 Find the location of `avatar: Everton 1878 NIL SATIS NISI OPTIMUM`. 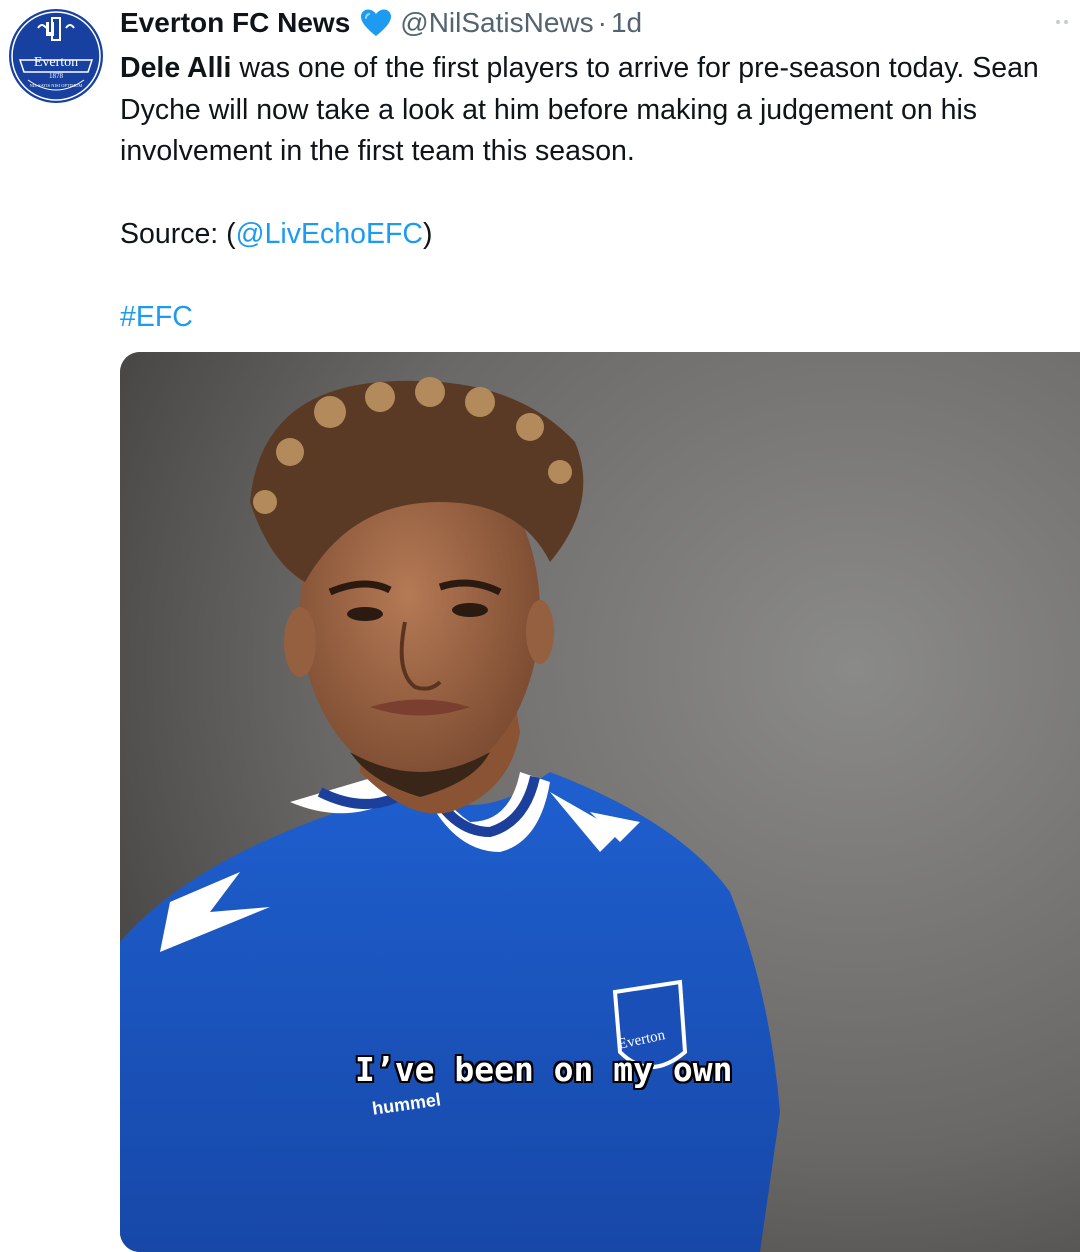

avatar: Everton 1878 NIL SATIS NISI OPTIMUM is located at coordinates (56, 56).